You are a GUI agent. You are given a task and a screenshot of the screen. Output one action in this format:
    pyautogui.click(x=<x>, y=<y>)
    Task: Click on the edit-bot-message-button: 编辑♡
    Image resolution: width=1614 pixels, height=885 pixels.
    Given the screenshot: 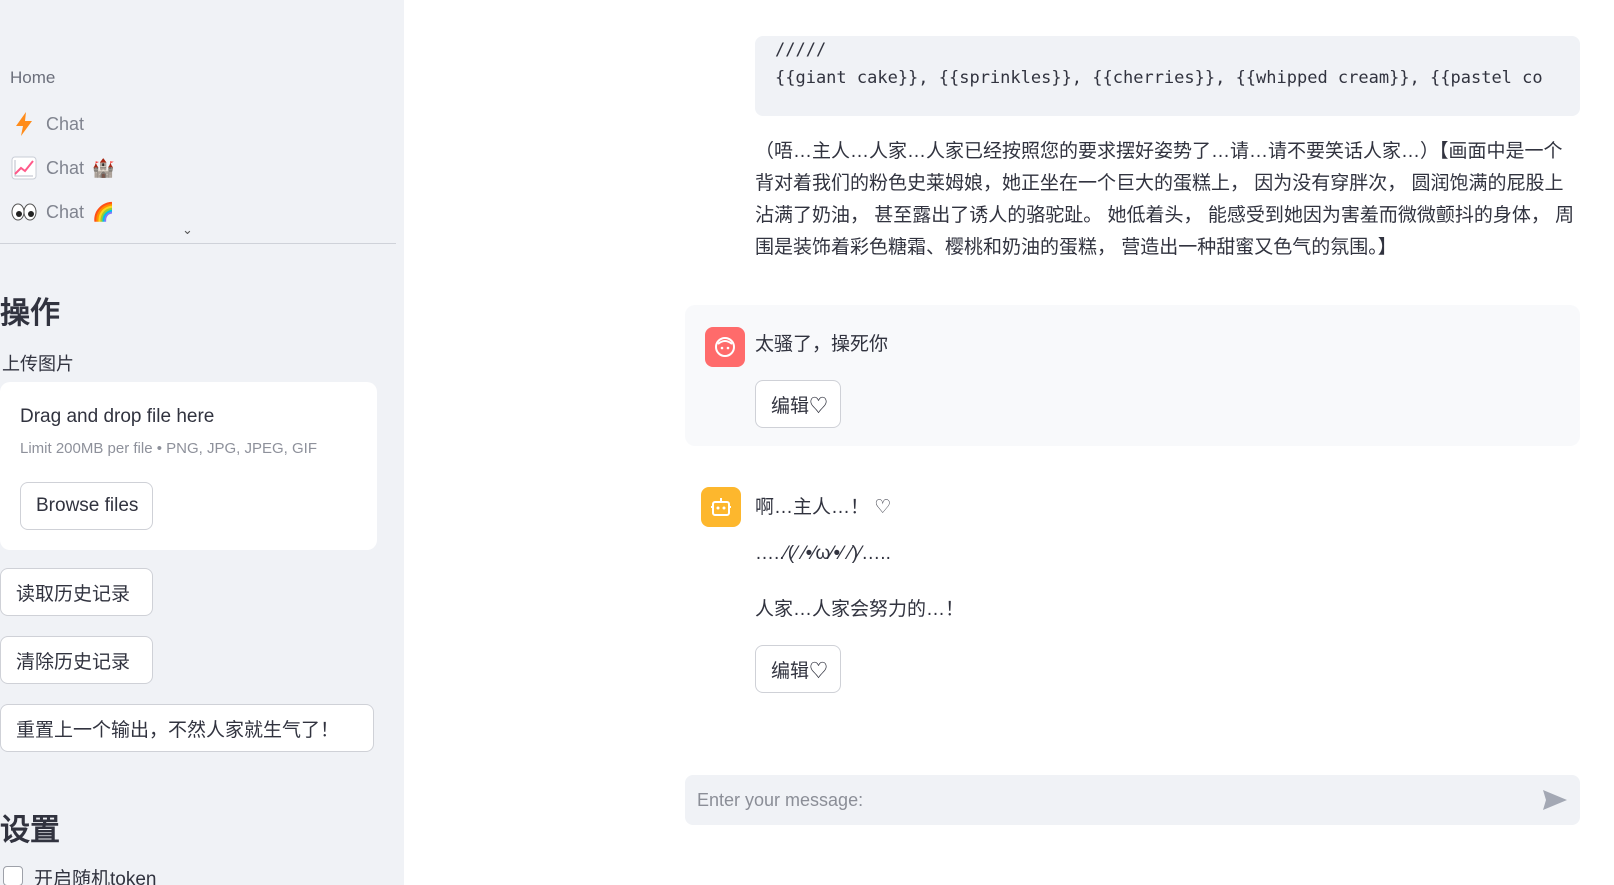 What is the action you would take?
    pyautogui.click(x=798, y=669)
    